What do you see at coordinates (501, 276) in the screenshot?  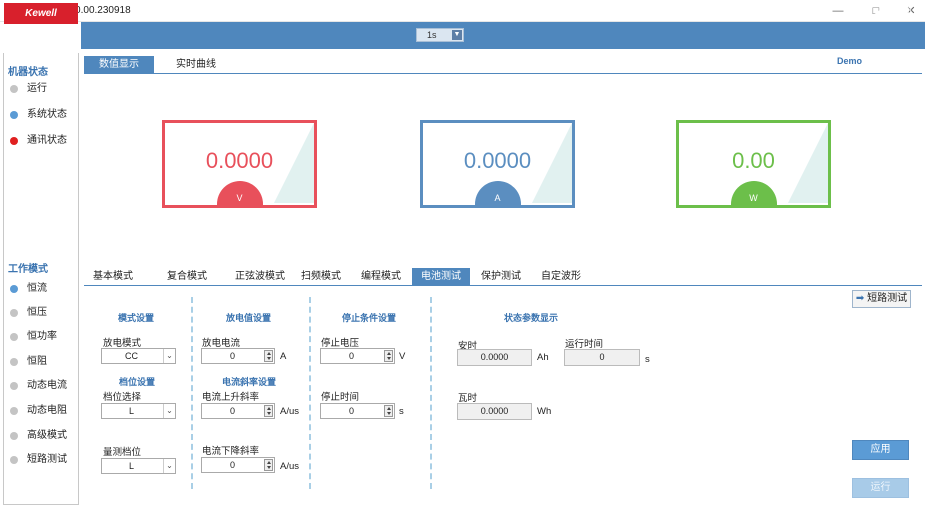 I see `tab-protection-test: 保护测试` at bounding box center [501, 276].